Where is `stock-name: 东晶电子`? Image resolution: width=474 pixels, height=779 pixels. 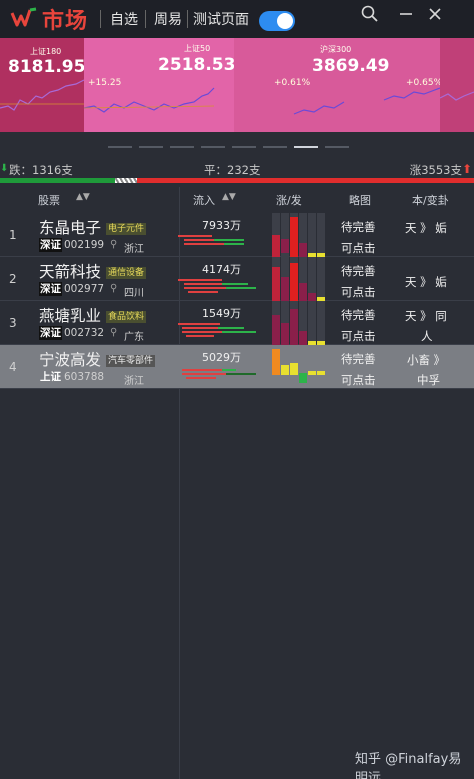 stock-name: 东晶电子 is located at coordinates (70, 227).